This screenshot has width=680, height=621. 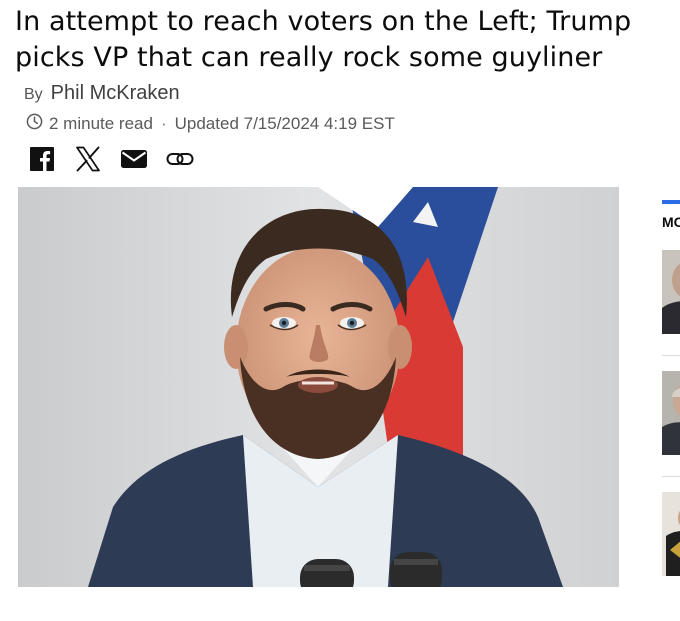 I want to click on more-stories-rail: MC, so click(x=670, y=400).